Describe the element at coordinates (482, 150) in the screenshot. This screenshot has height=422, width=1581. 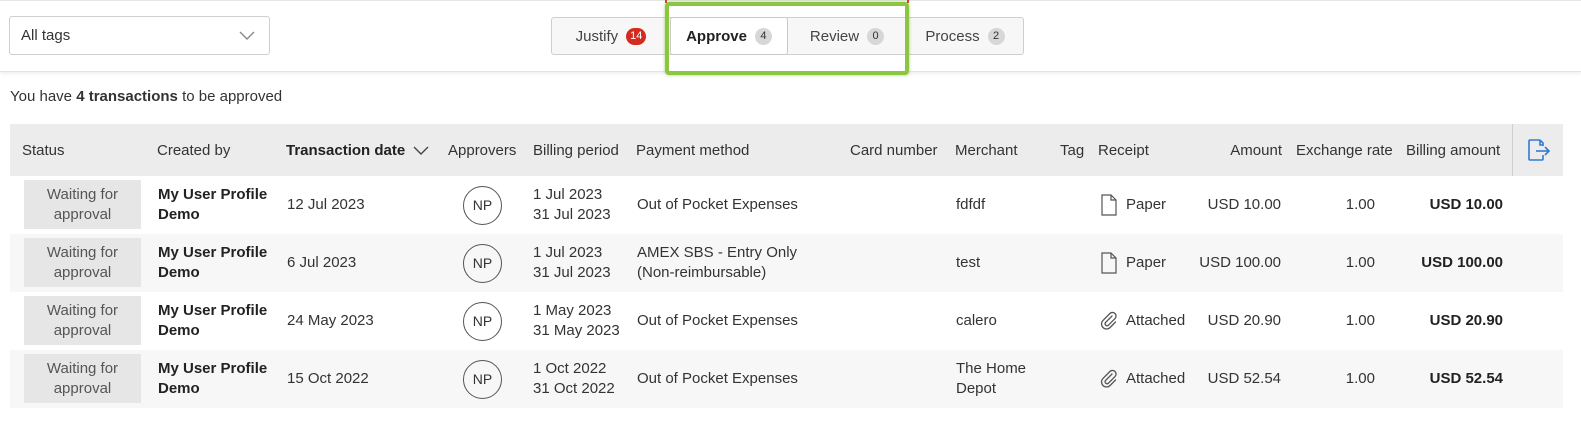
I see `column-header-approvers: Approvers` at that location.